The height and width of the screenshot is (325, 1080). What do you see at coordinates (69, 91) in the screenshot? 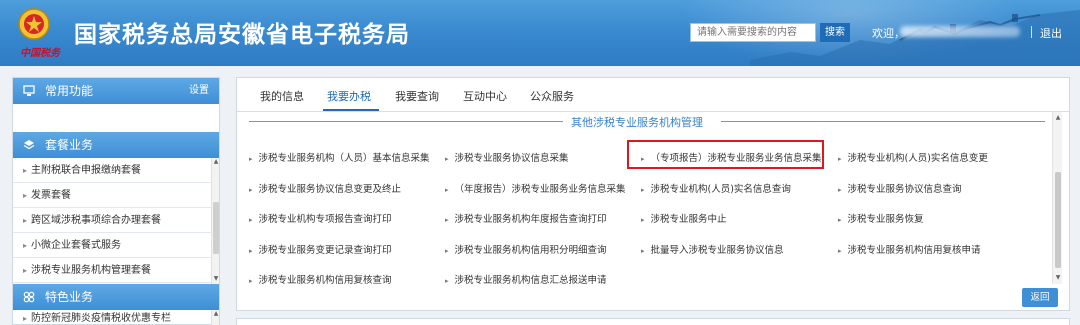
I see `sidebar-header-common-label: 常用功能` at bounding box center [69, 91].